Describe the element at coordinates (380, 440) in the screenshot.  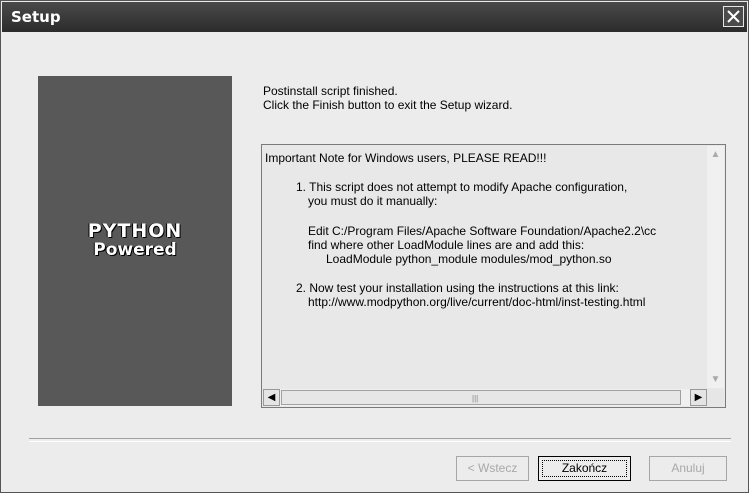
I see `separator` at that location.